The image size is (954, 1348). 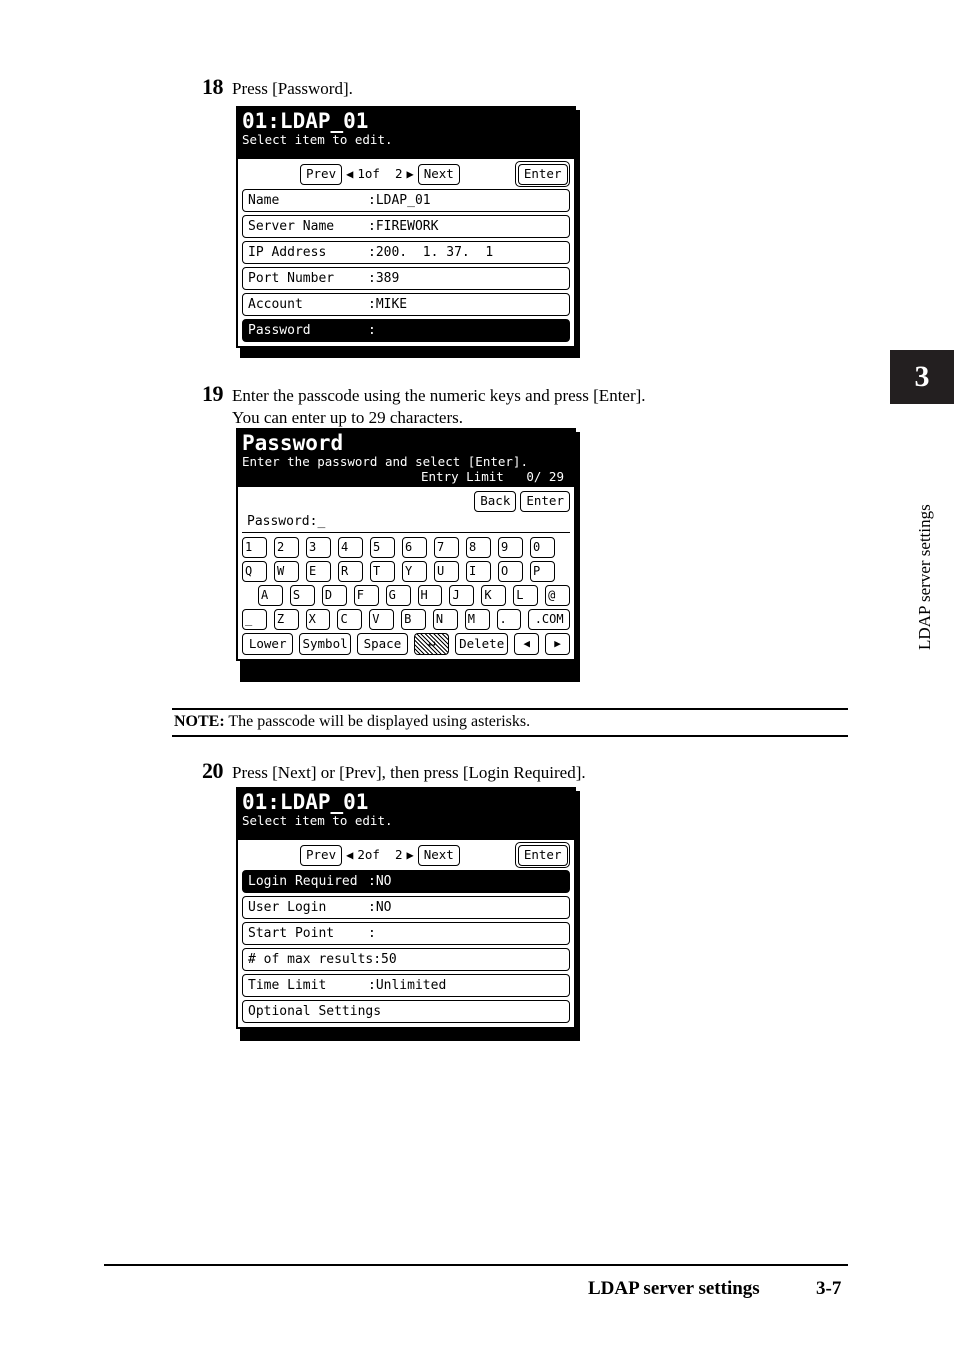 I want to click on lower-case-button: Lower, so click(x=268, y=644).